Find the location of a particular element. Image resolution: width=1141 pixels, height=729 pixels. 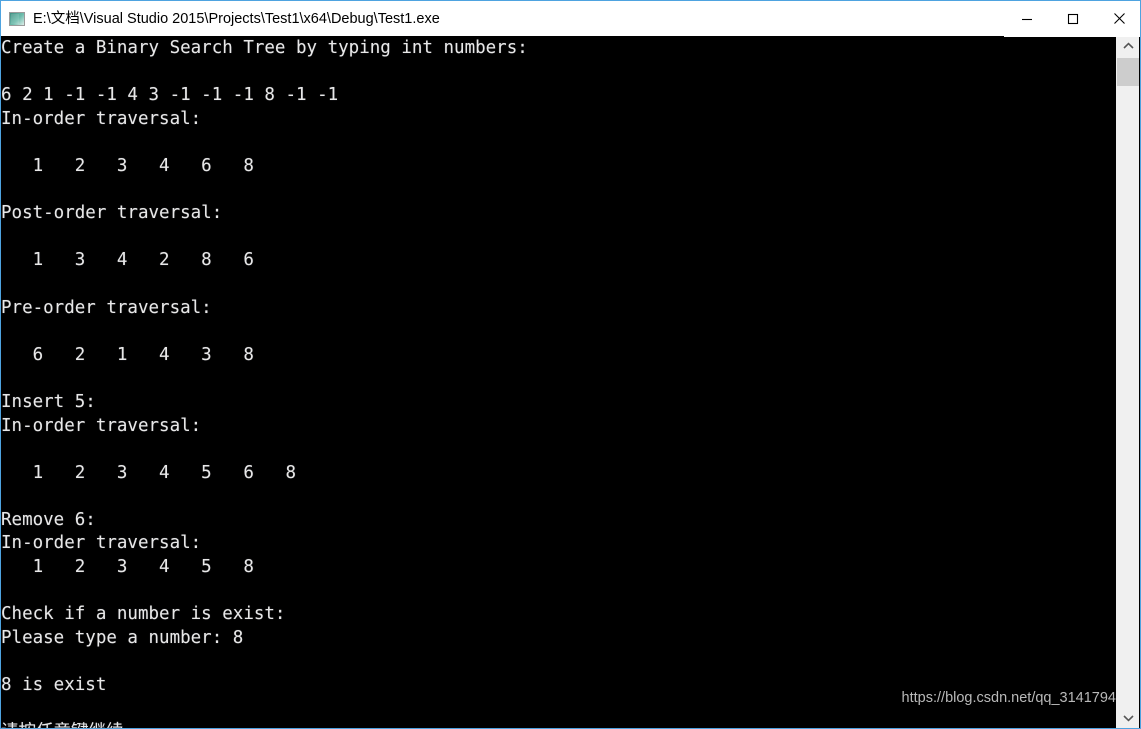

window-controls is located at coordinates (1072, 18).